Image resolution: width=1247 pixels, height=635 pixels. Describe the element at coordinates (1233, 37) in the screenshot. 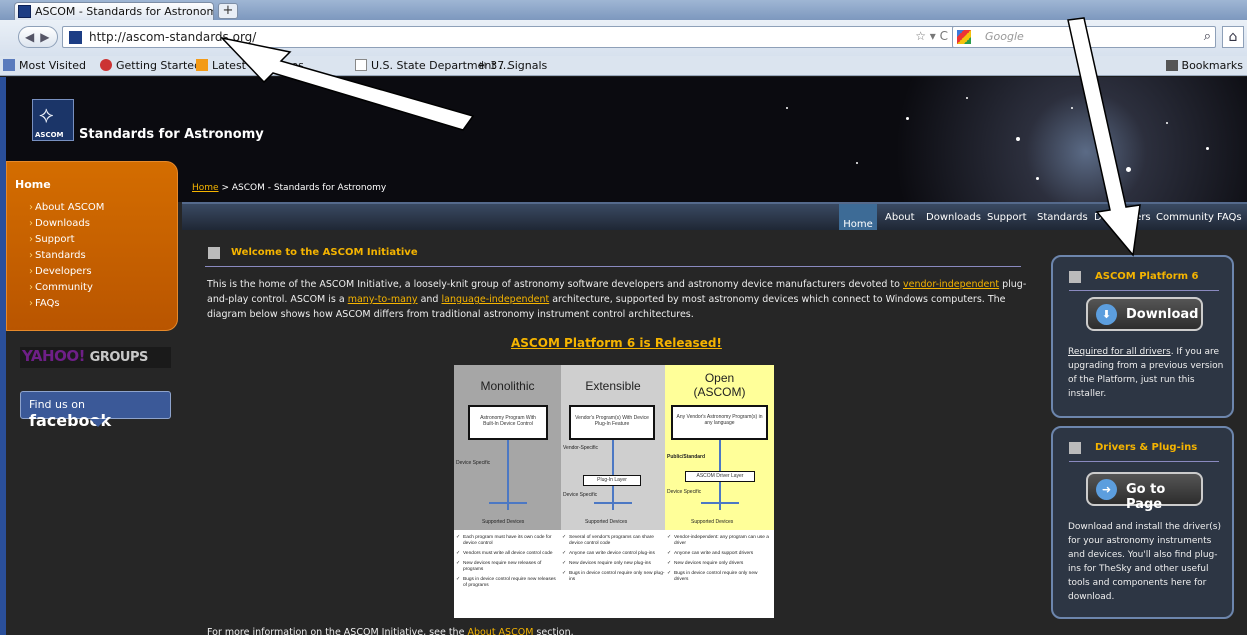

I see `home-icon: ⌂` at that location.